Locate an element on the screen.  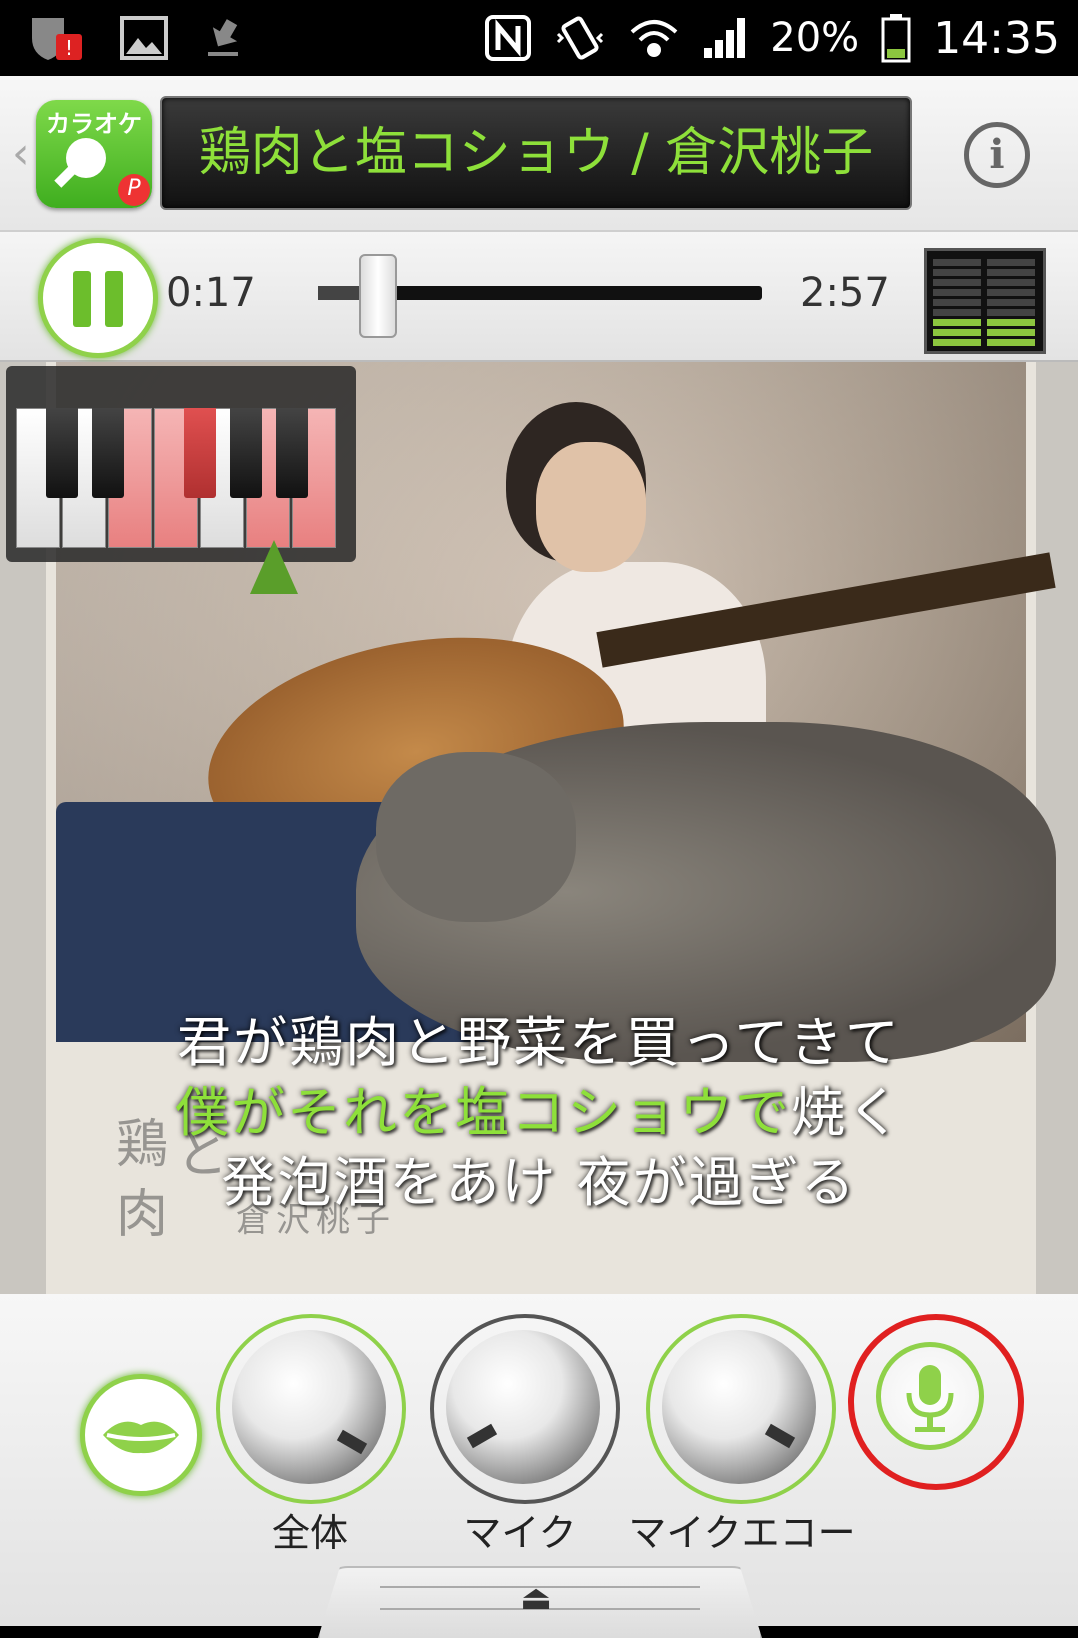
mic-button-face is located at coordinates (930, 1396).